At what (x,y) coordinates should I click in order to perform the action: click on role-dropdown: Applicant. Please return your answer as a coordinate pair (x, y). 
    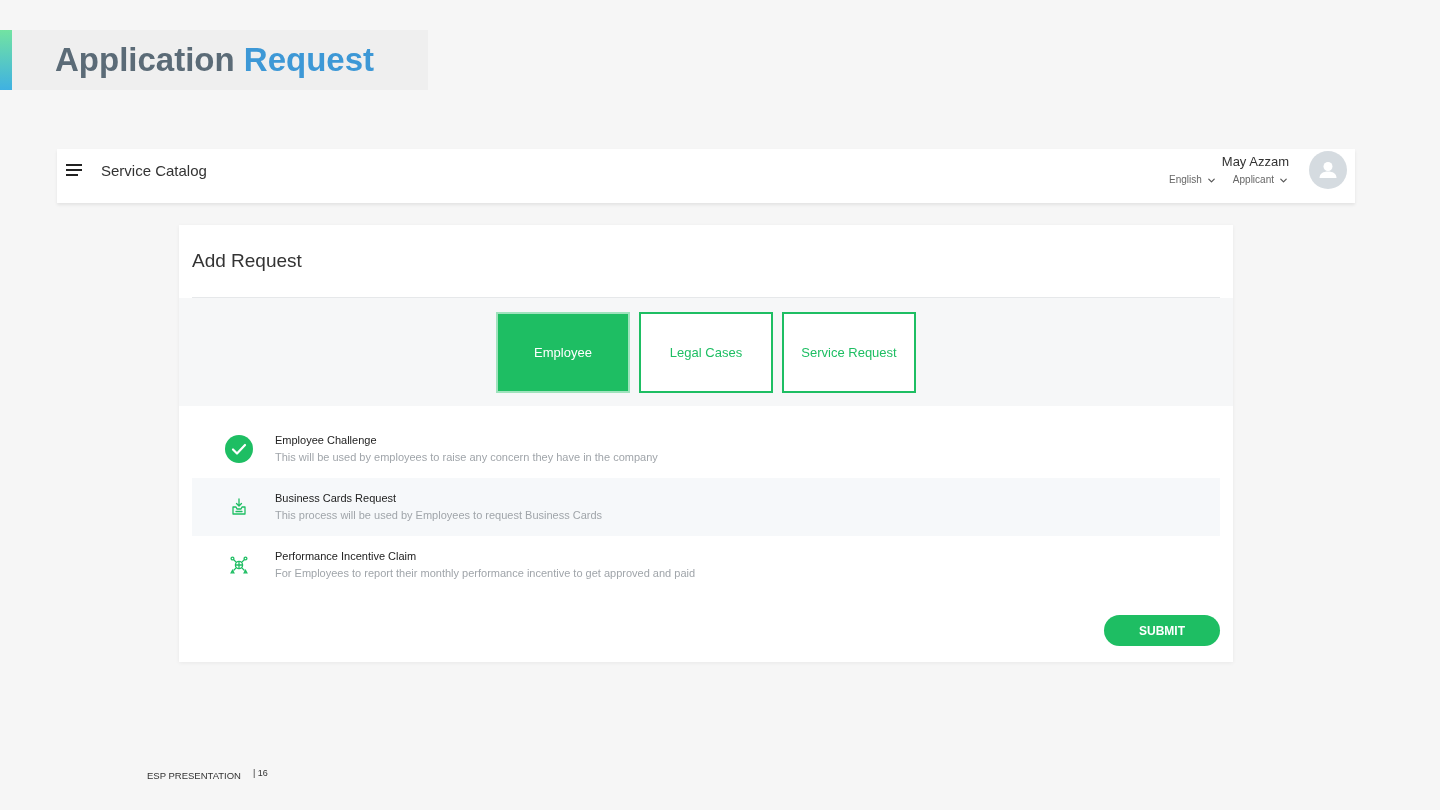
    Looking at the image, I should click on (1260, 180).